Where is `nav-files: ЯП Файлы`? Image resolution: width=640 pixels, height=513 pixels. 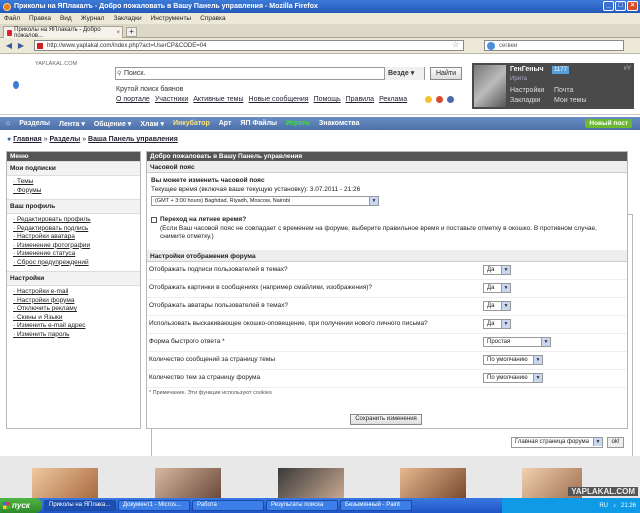
nav-files: ЯП Файлы is located at coordinates (258, 123).